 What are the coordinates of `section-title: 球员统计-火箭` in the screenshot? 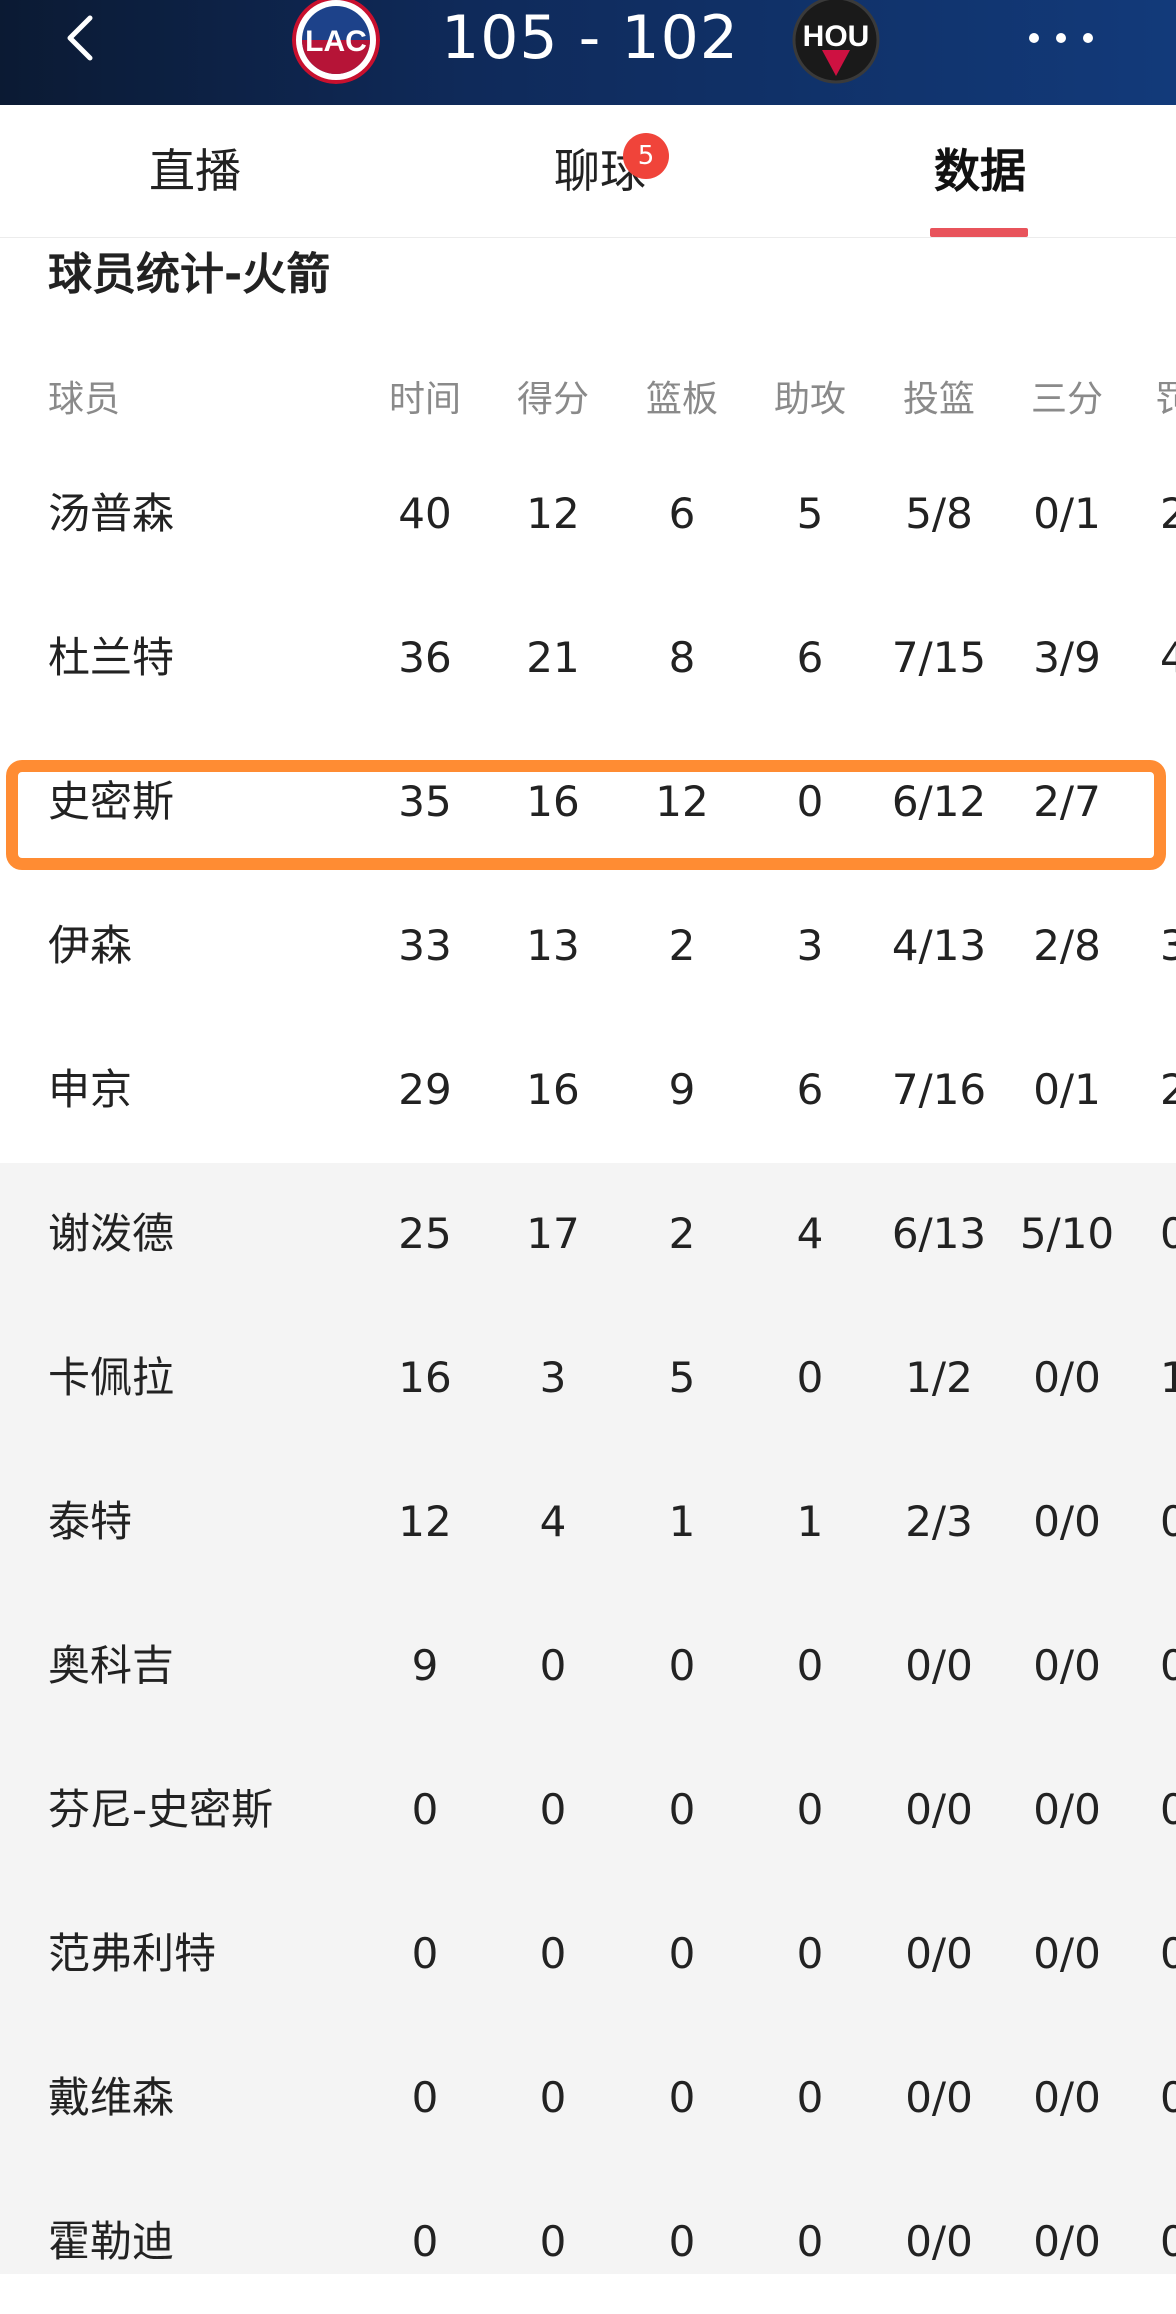 It's located at (189, 274).